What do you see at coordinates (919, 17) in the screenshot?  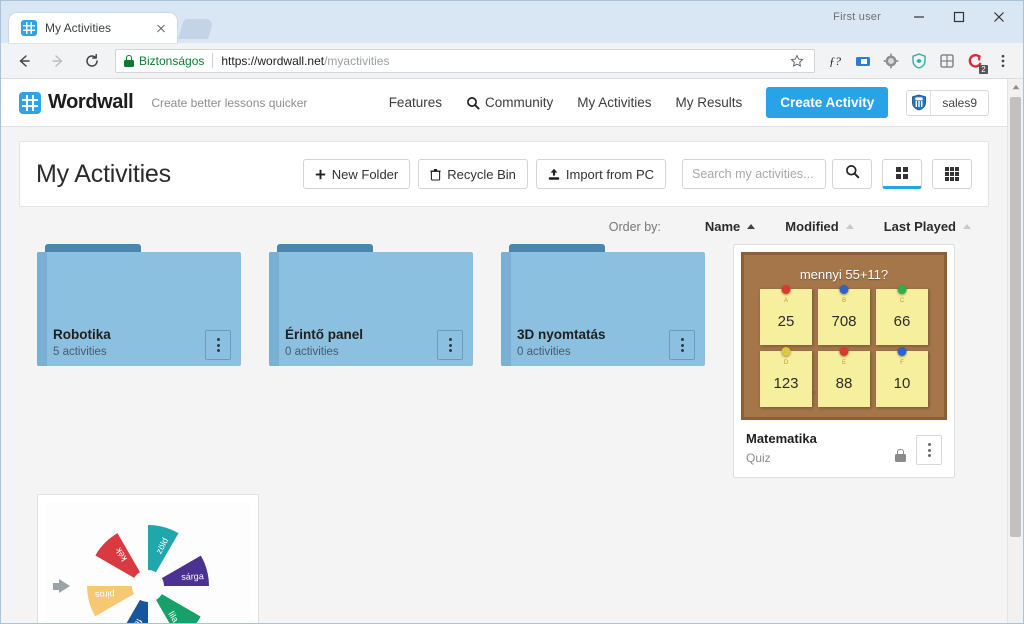 I see `window-minimize-icon` at bounding box center [919, 17].